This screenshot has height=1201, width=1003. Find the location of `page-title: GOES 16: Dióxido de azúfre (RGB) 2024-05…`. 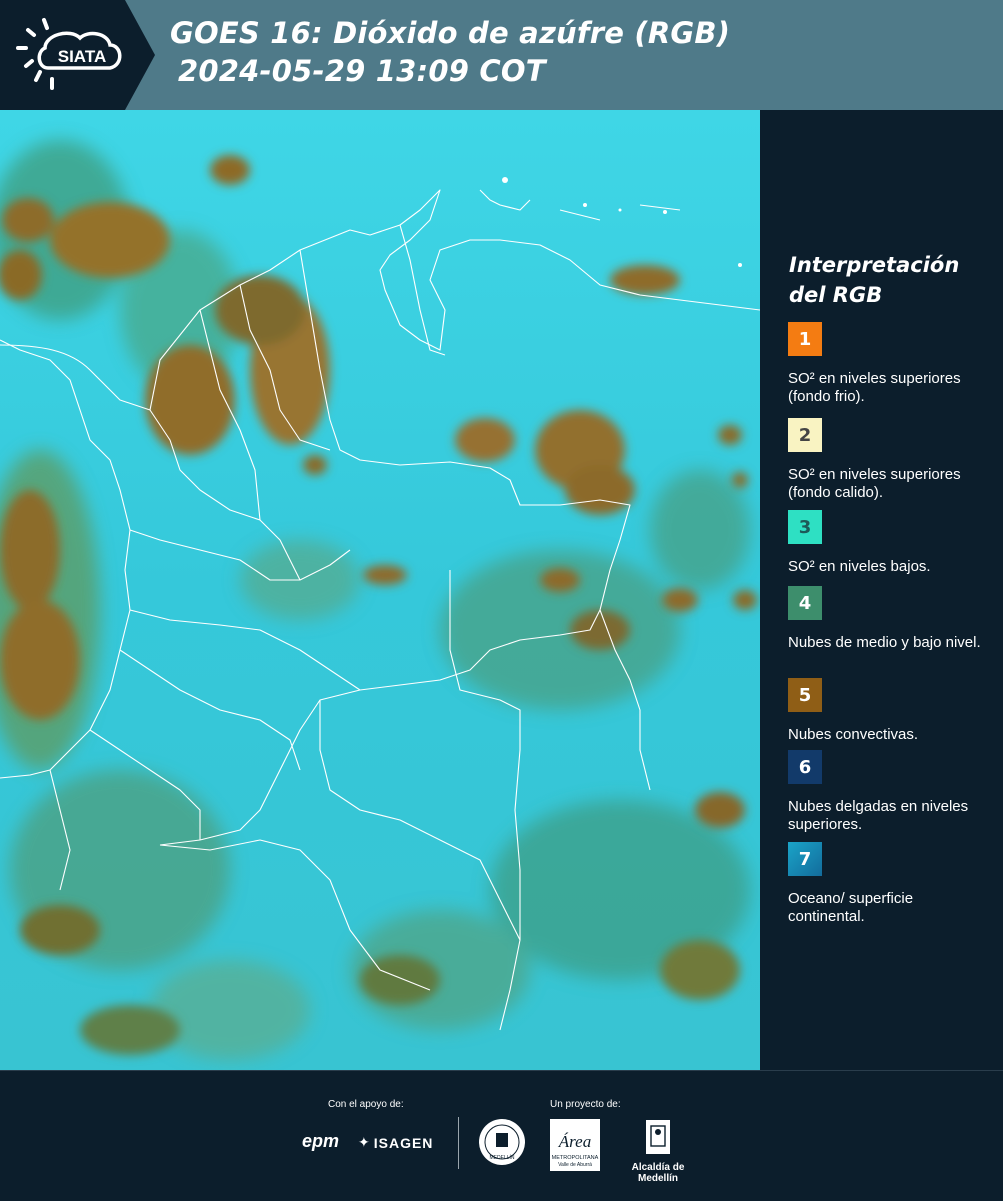

page-title: GOES 16: Dióxido de azúfre (RGB) 2024-05… is located at coordinates (450, 52).